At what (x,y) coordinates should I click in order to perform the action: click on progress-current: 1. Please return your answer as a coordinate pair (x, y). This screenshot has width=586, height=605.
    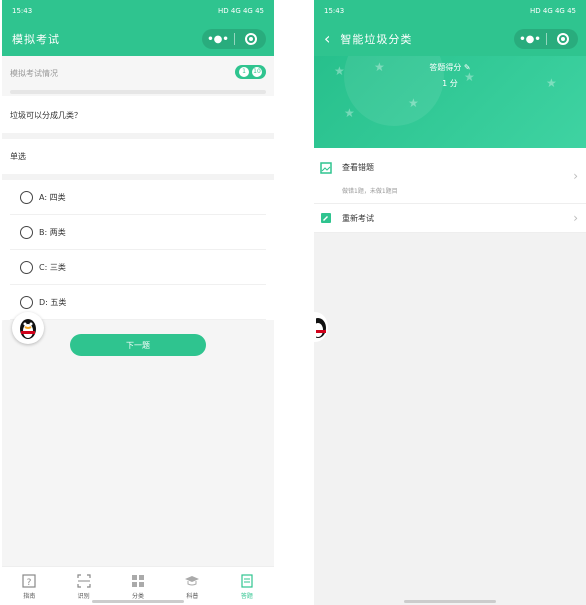
    Looking at the image, I should click on (244, 72).